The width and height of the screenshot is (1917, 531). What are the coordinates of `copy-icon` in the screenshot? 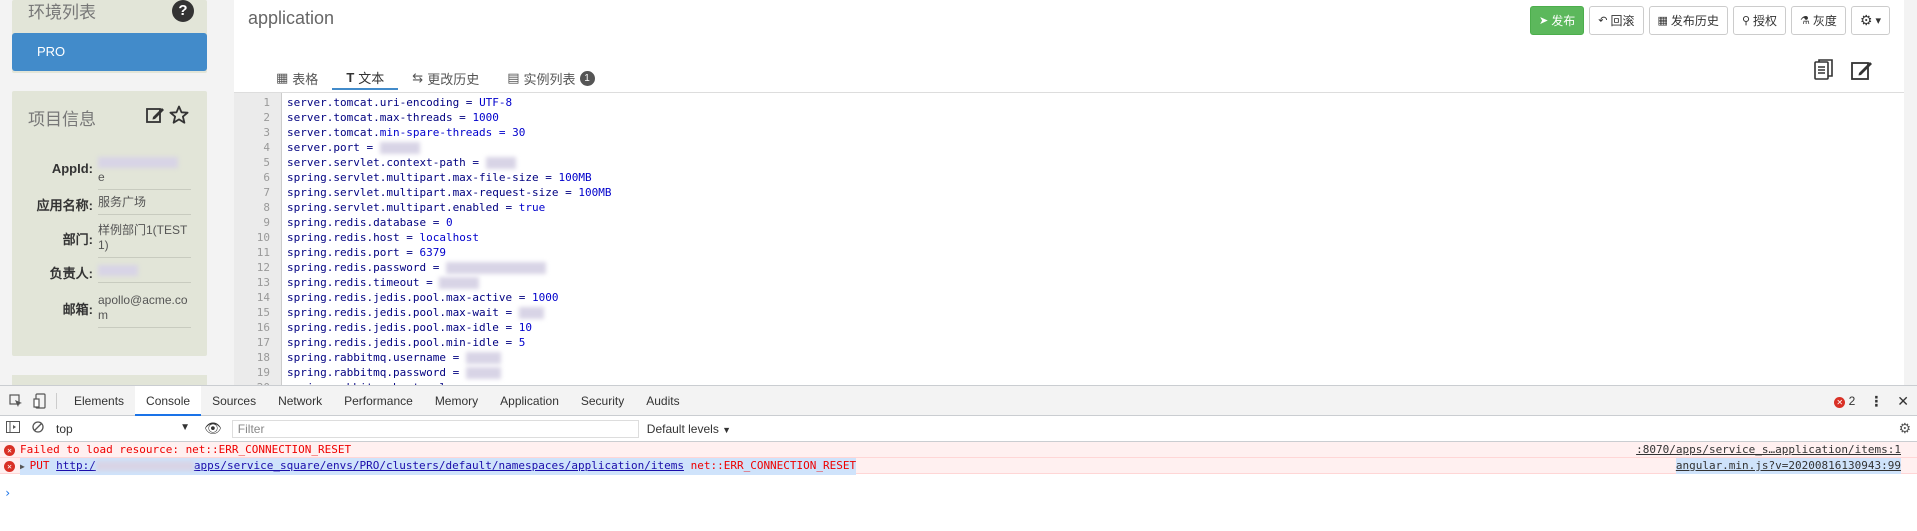 It's located at (1824, 70).